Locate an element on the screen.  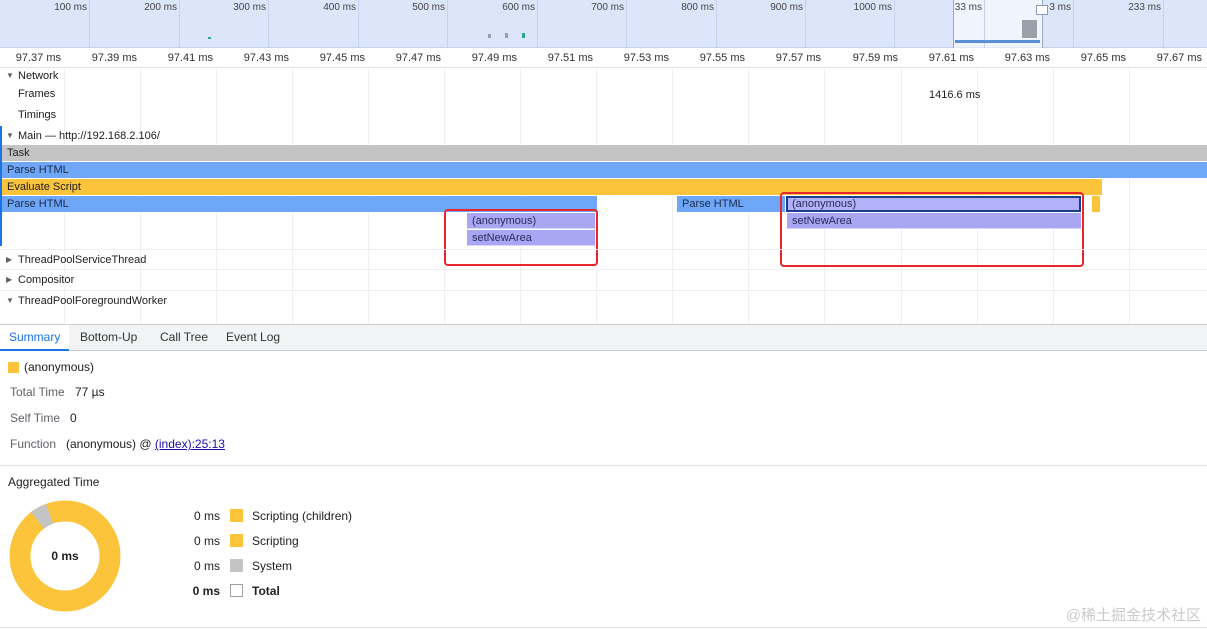
aggregated-donut-chart: 0 ms is located at coordinates (65, 556).